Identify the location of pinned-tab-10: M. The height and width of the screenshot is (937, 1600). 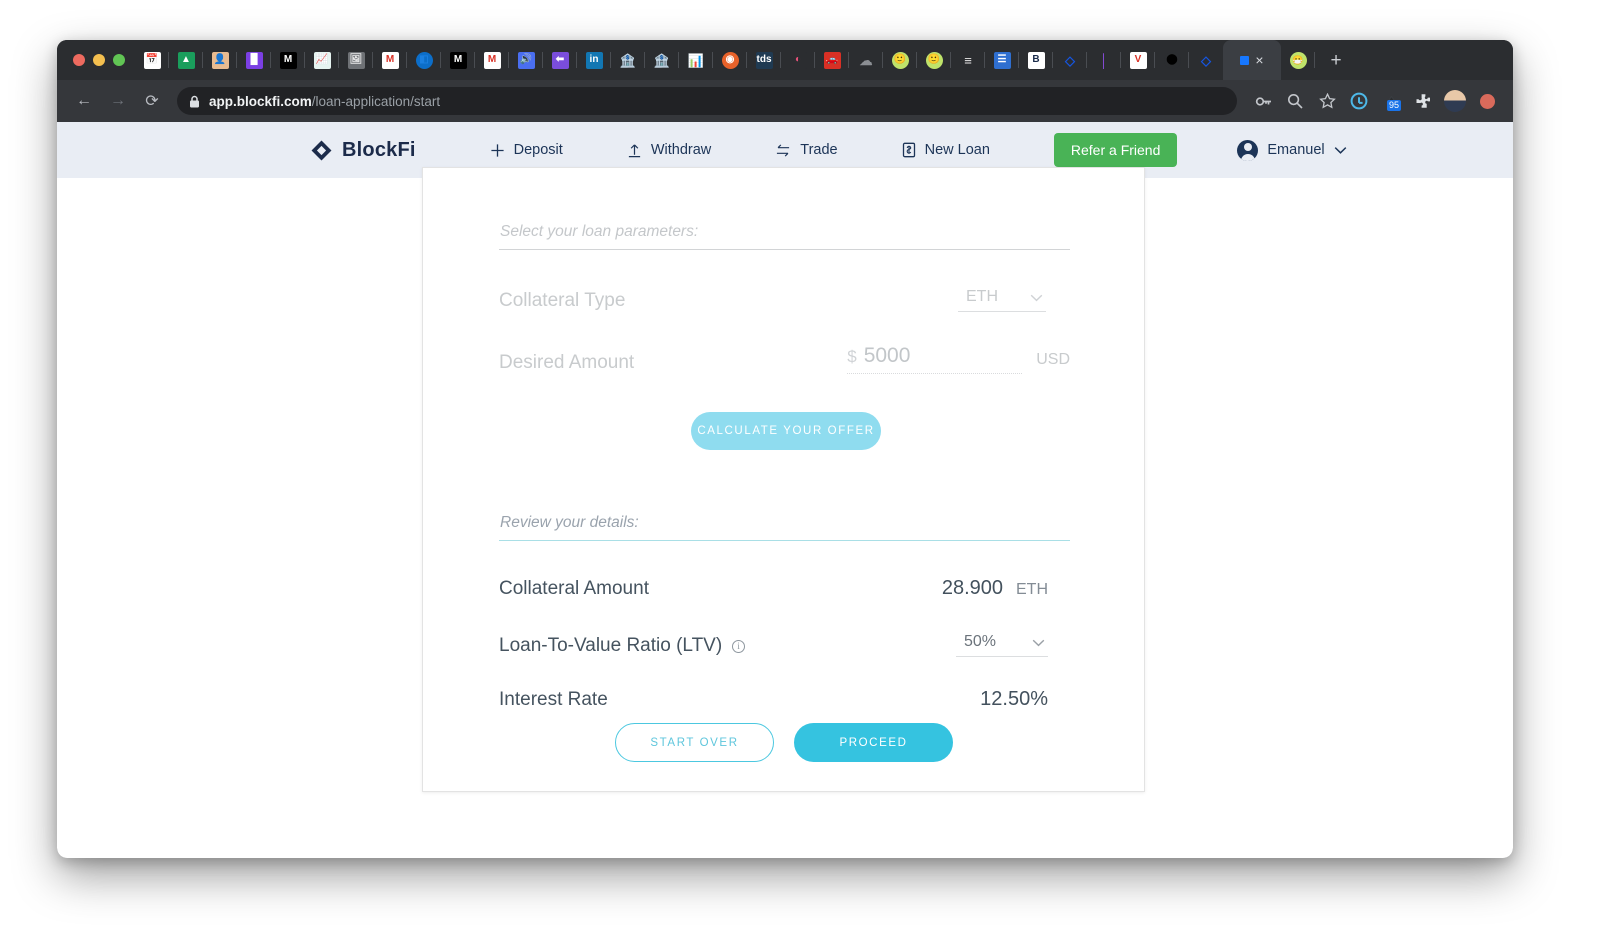
(458, 60).